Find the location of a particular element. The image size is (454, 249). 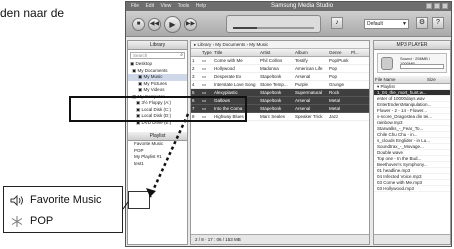

menu-help: Help is located at coordinates (201, 6).